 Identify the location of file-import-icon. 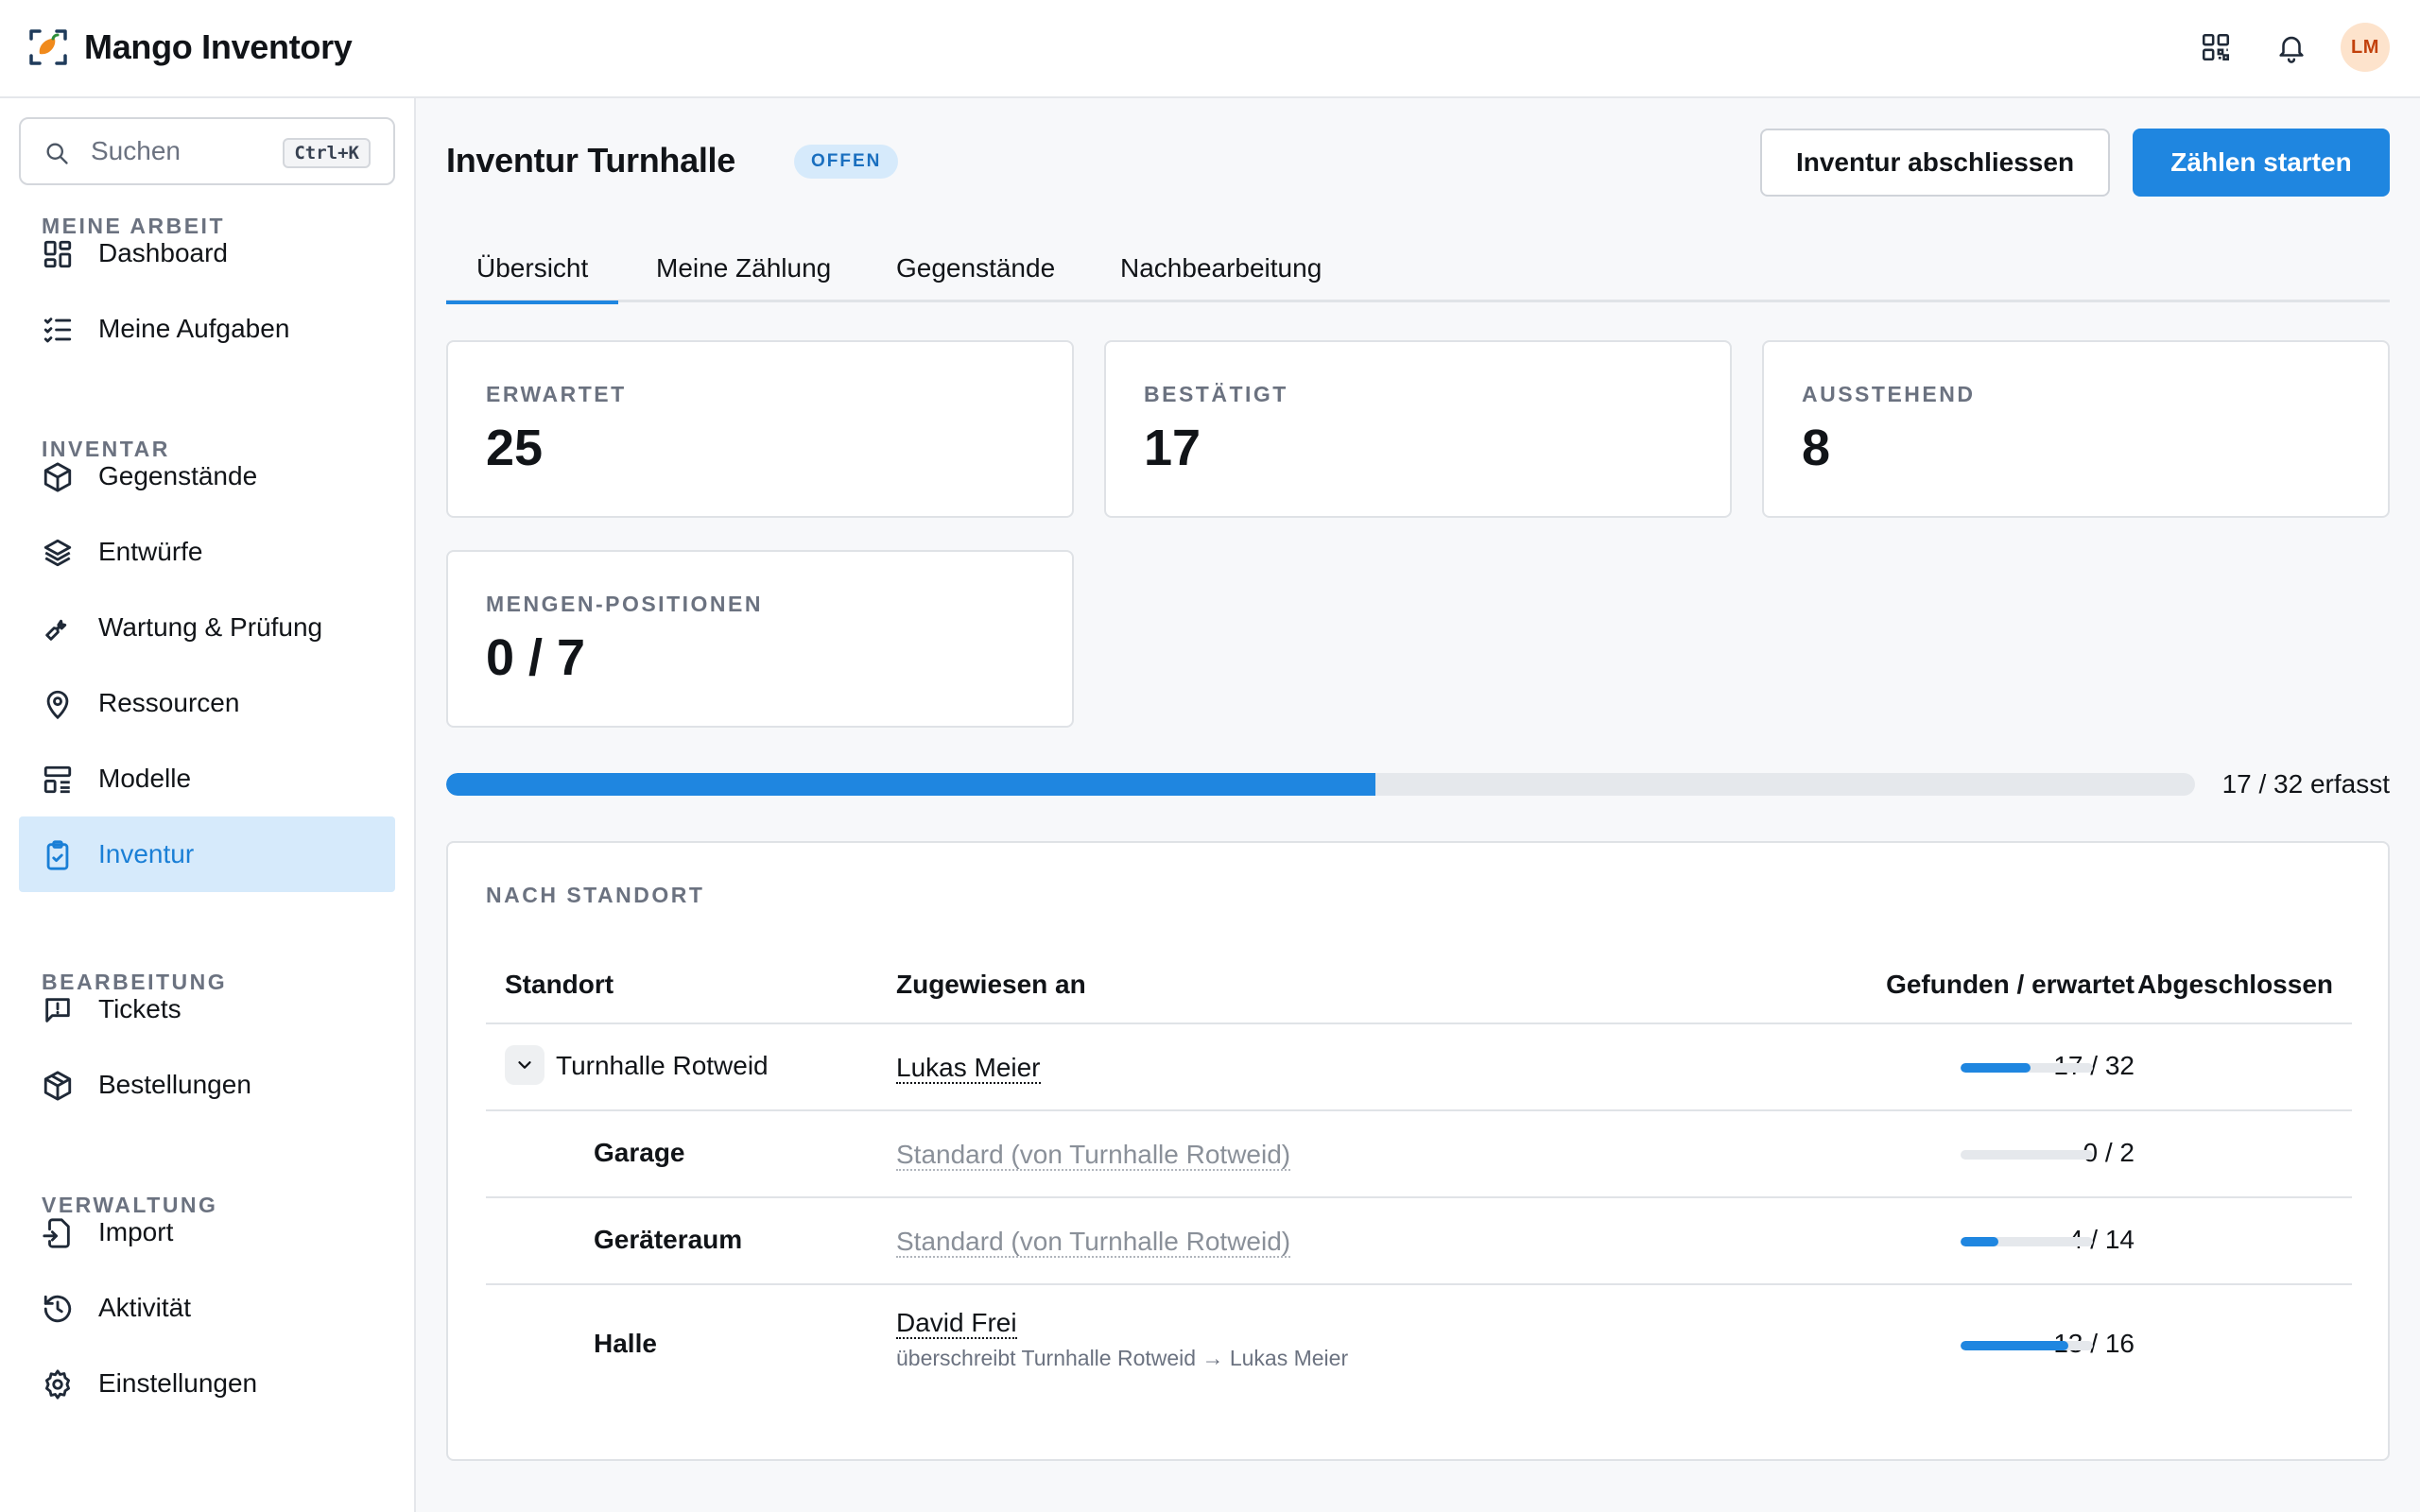
(58, 1233).